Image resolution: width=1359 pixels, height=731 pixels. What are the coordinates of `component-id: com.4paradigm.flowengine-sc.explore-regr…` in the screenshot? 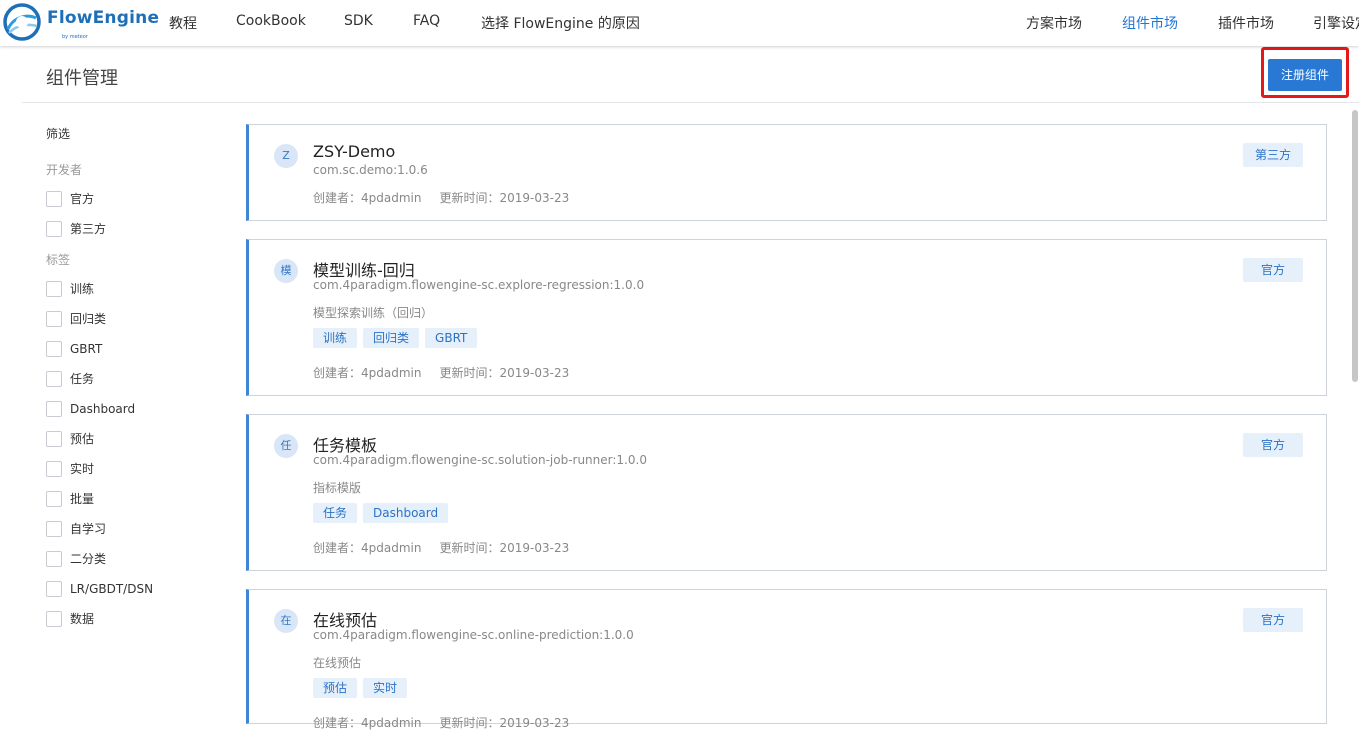 It's located at (479, 285).